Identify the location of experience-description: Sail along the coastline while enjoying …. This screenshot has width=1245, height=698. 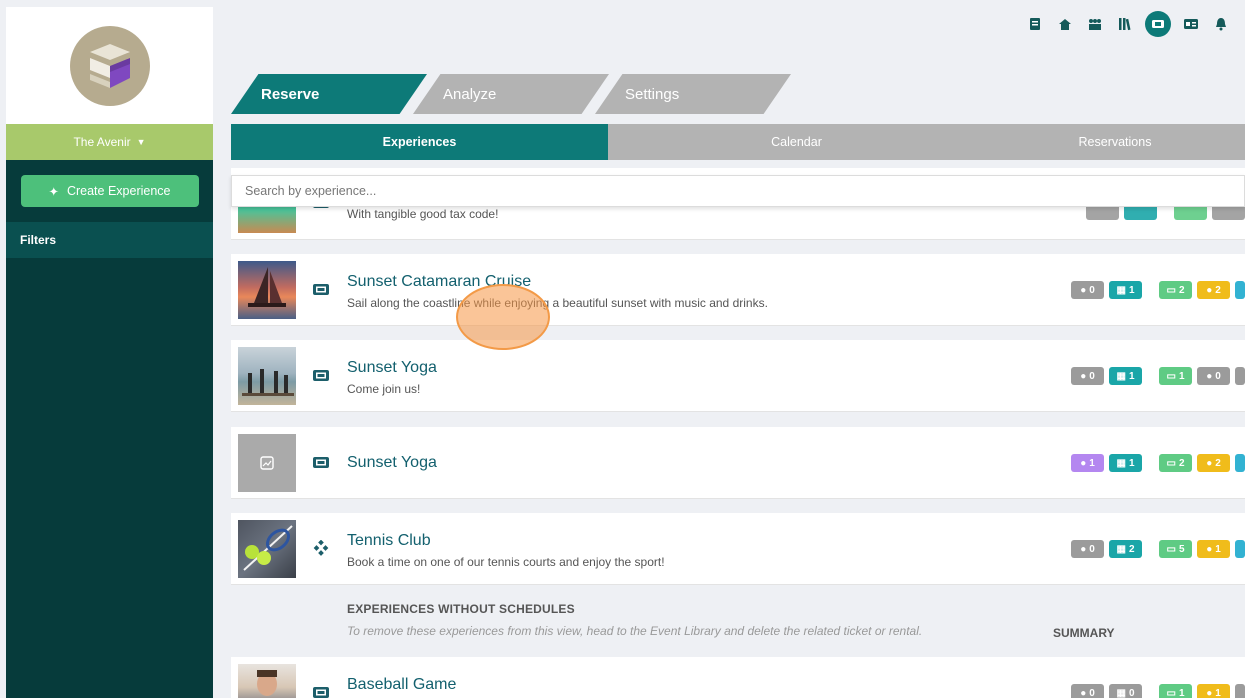
(557, 303).